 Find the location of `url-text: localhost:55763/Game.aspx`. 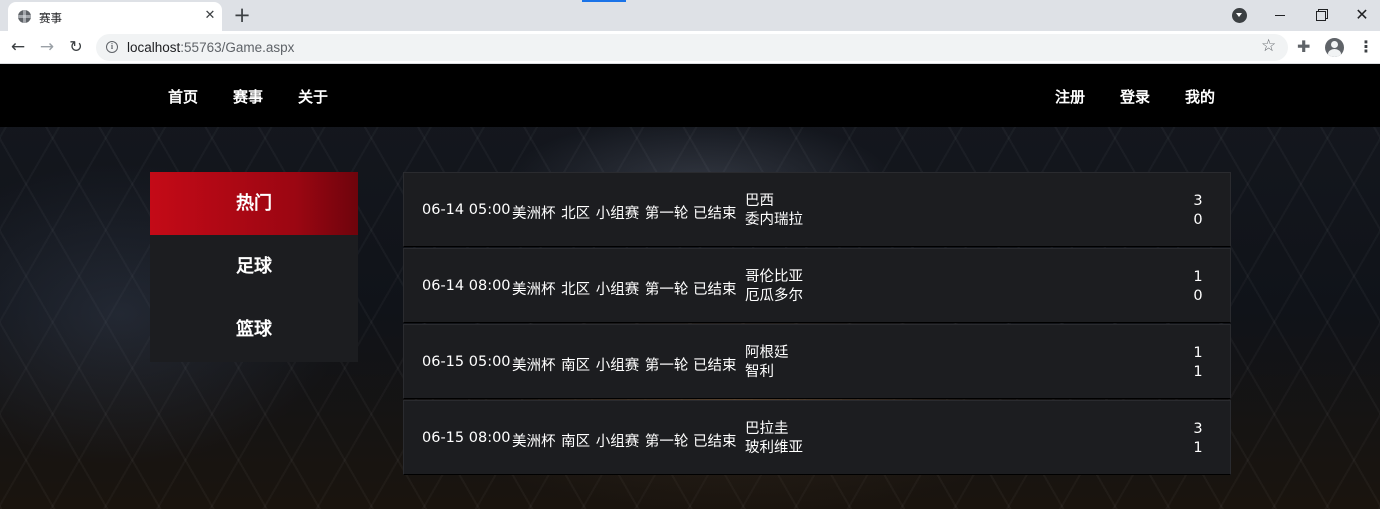

url-text: localhost:55763/Game.aspx is located at coordinates (210, 47).